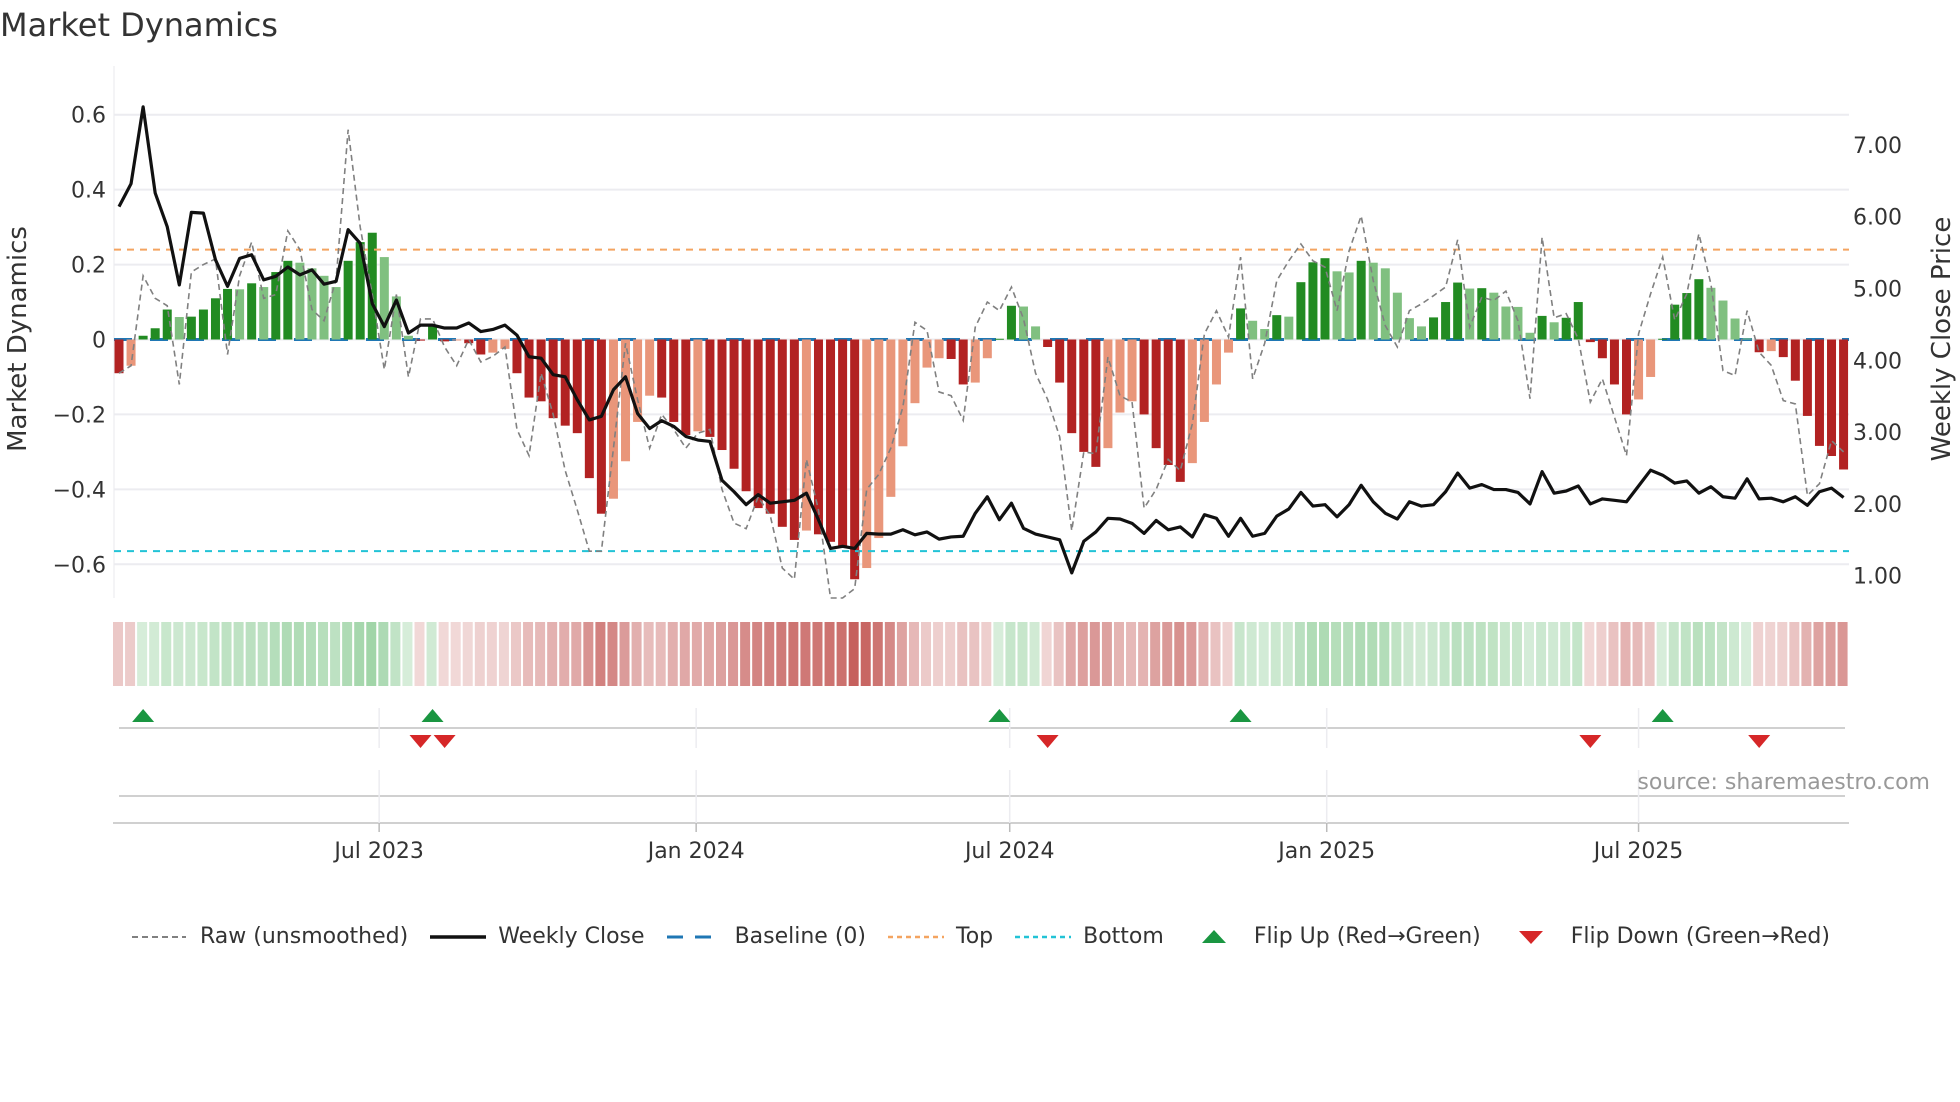 Image resolution: width=1960 pixels, height=1102 pixels. I want to click on y2-tick-label: 3.00, so click(1877, 433).